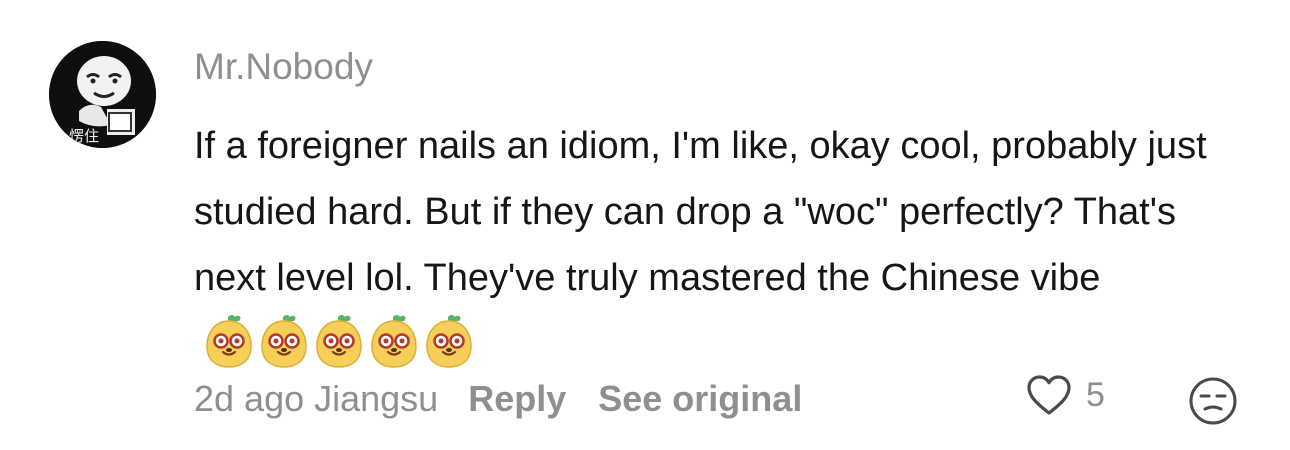  Describe the element at coordinates (1213, 401) in the screenshot. I see `expressionless-face-icon` at that location.